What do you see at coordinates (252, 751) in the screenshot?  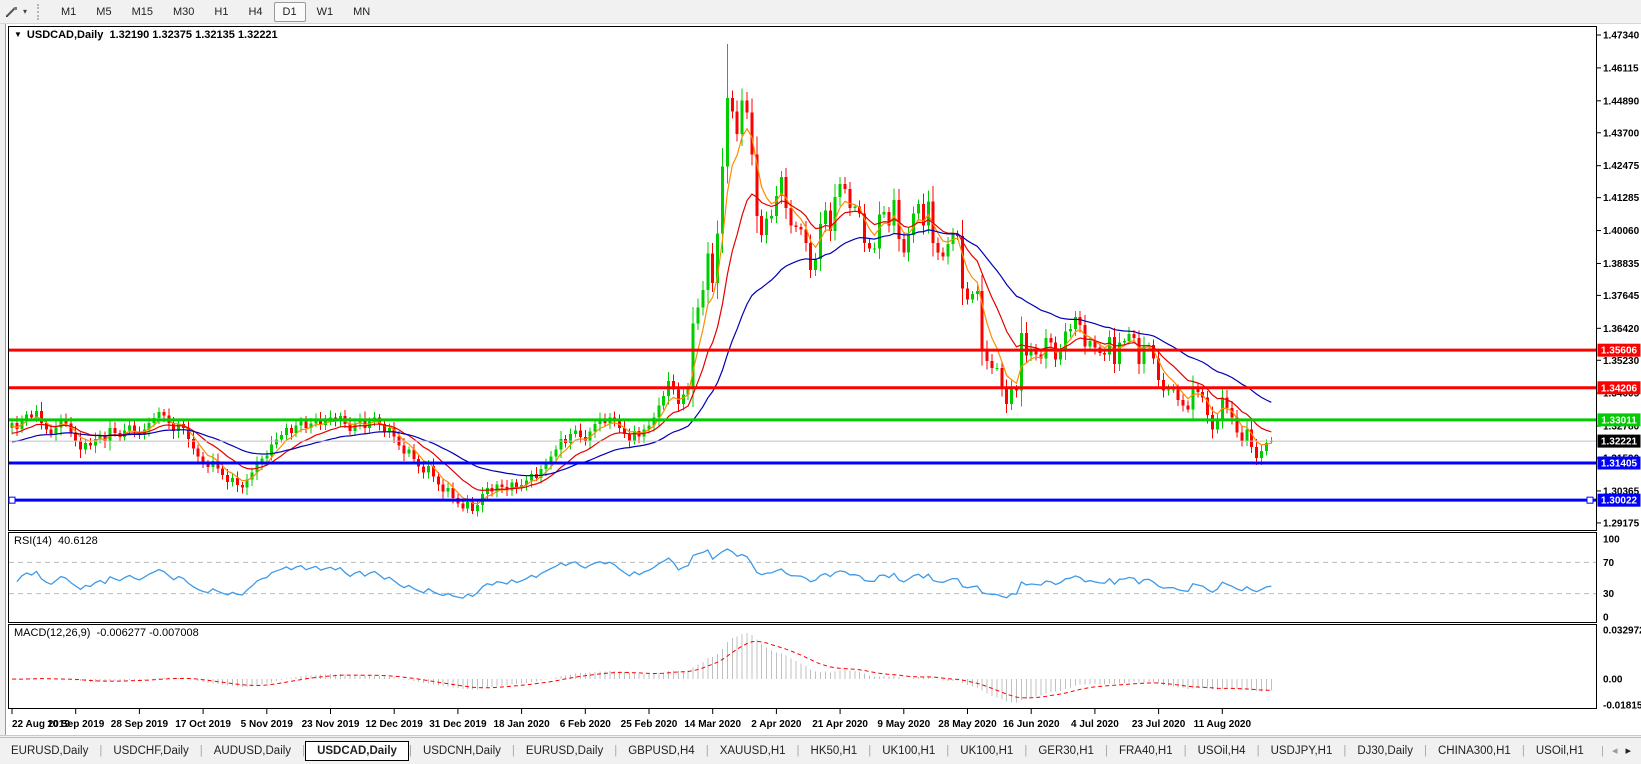 I see `chart-tab-AUDUSD-Daily: AUDUSD,Daily` at bounding box center [252, 751].